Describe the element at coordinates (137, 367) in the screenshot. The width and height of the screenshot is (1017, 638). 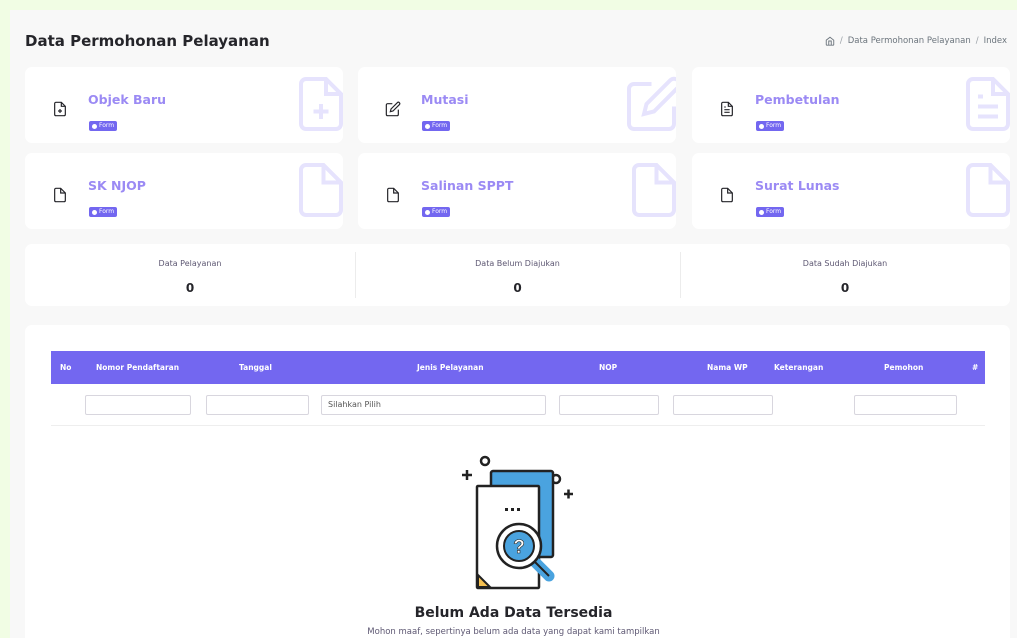
I see `column-header-nomor-pendaftaran: Nomor Pendaftaran` at that location.